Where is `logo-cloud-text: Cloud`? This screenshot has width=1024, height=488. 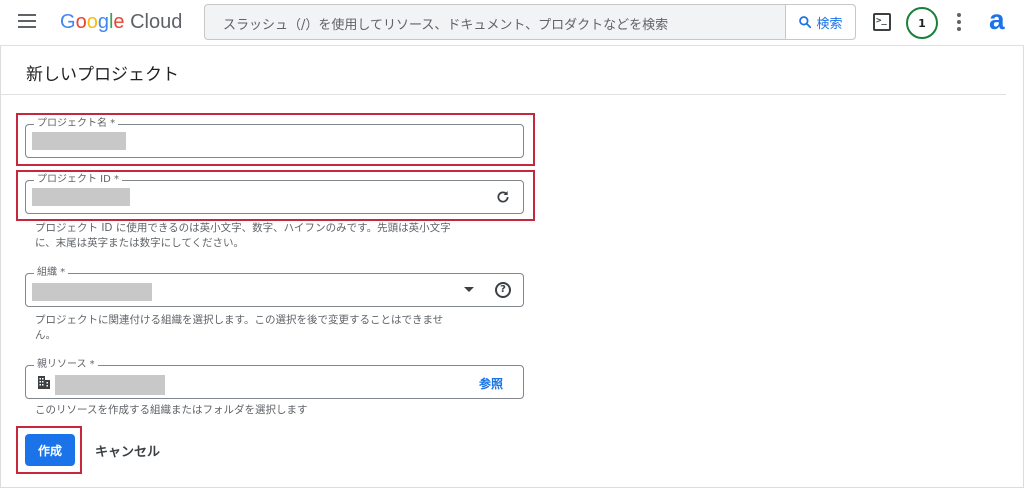
logo-cloud-text: Cloud is located at coordinates (156, 22).